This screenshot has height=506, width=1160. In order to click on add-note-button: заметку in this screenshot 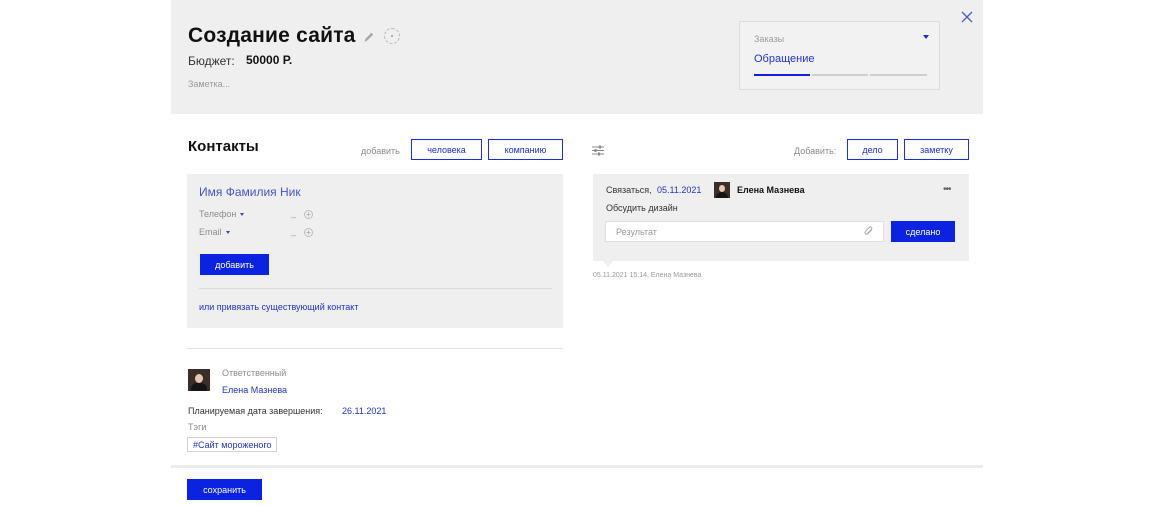, I will do `click(936, 149)`.